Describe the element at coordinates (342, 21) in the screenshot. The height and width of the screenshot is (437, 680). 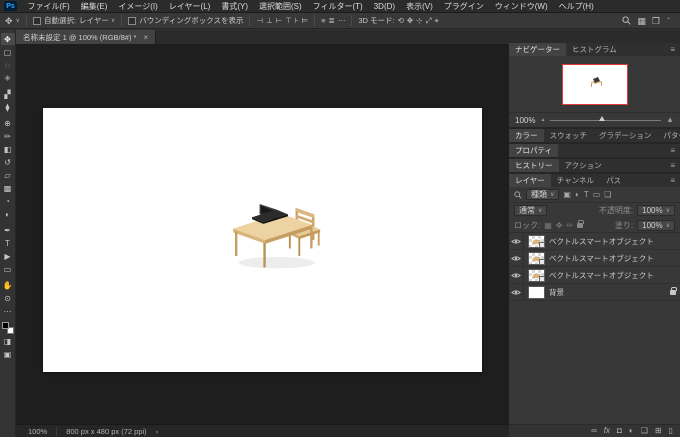
I see `more-align-options-icon: ⋯` at that location.